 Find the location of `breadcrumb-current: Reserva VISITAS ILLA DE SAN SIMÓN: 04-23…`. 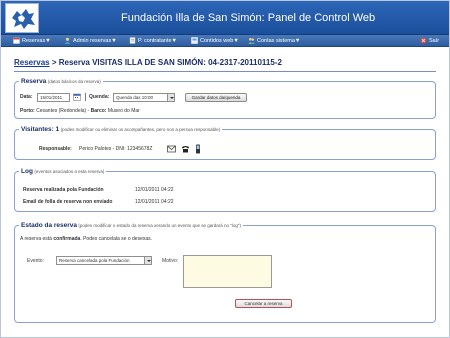

breadcrumb-current: Reserva VISITAS ILLA DE SAN SIMÓN: 04-23… is located at coordinates (170, 62).